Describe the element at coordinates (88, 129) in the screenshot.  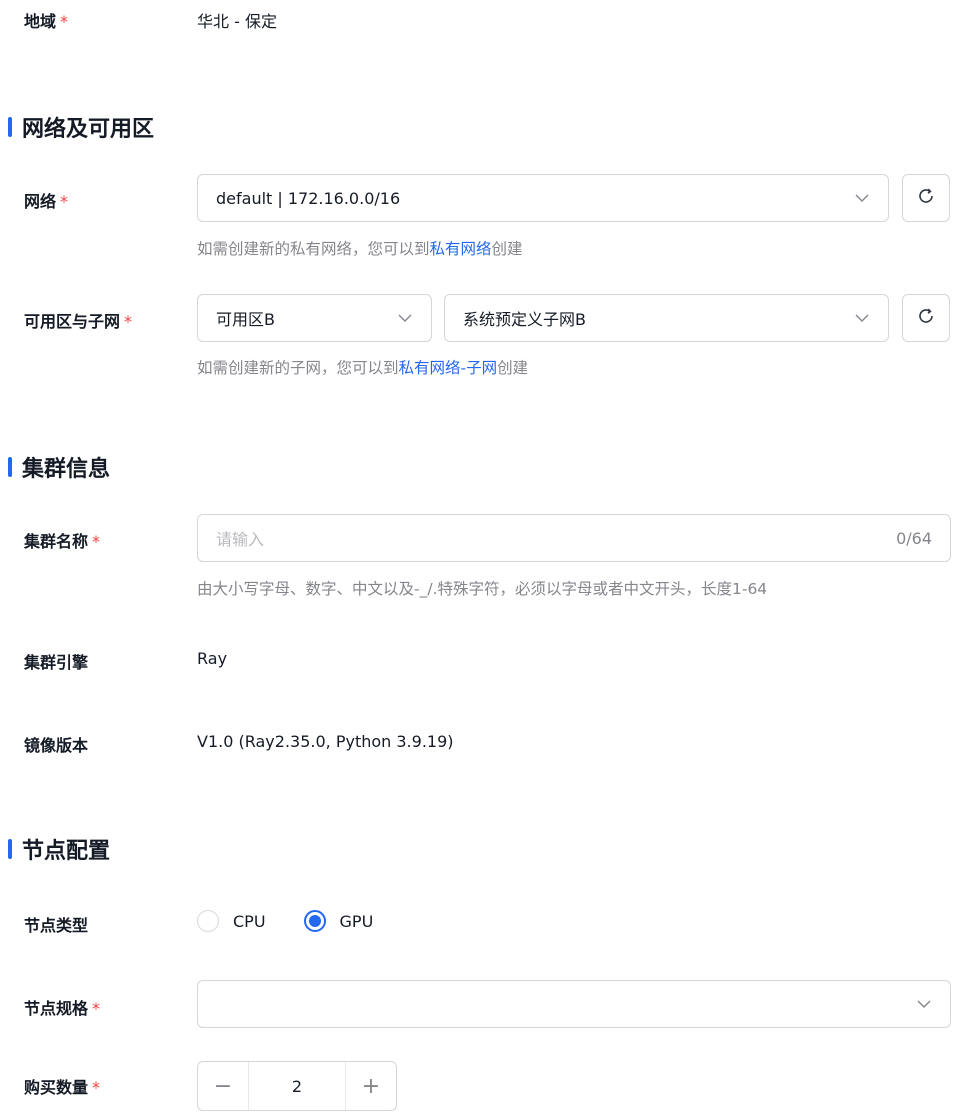
I see `section-title: 网络及可用区` at that location.